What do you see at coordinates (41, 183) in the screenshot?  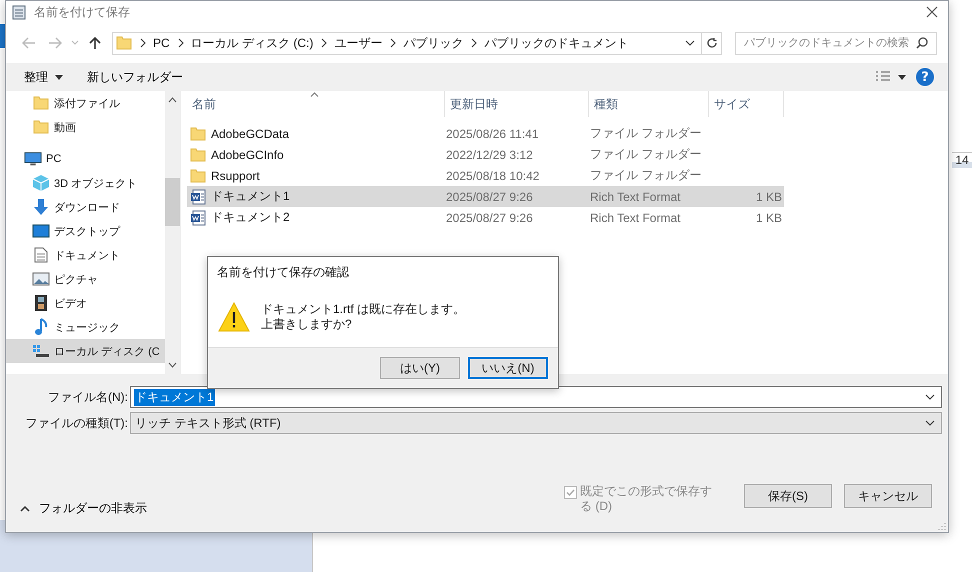 I see `cube-icon` at bounding box center [41, 183].